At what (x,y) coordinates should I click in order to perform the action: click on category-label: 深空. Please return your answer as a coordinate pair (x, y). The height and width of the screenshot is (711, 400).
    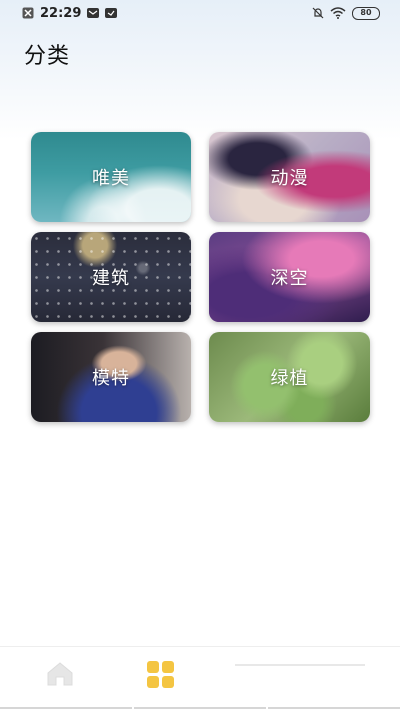
    Looking at the image, I should click on (289, 278).